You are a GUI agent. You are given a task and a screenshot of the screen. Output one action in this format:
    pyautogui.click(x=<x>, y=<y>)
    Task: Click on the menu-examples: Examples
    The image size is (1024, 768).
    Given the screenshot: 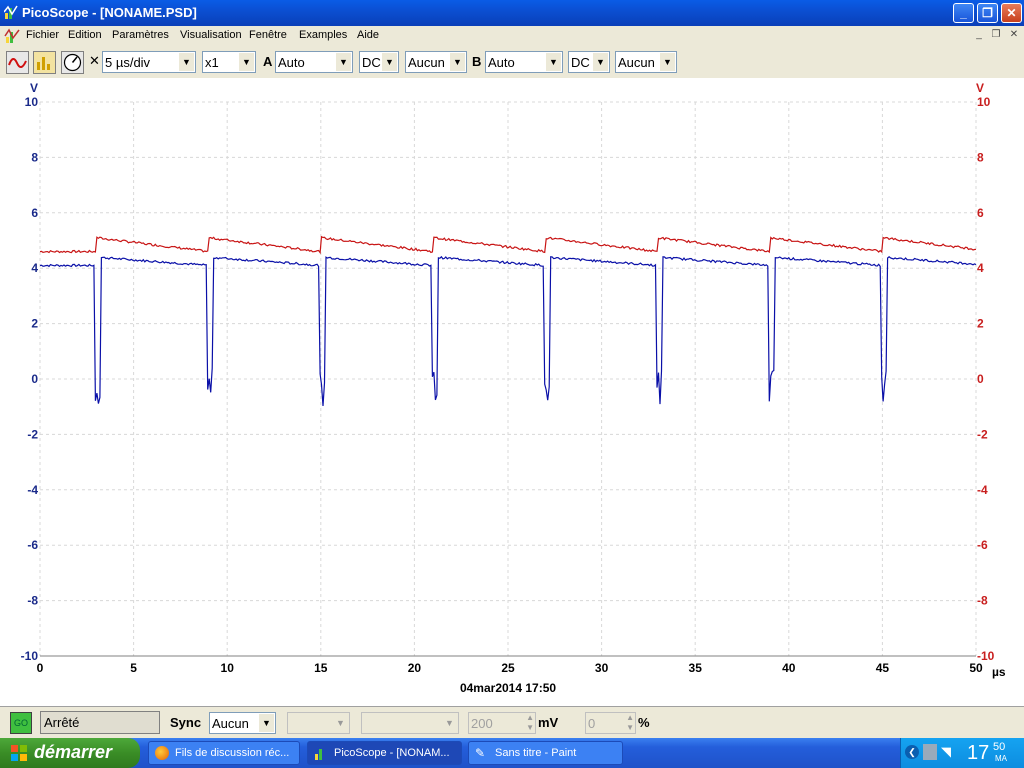 What is the action you would take?
    pyautogui.click(x=323, y=35)
    